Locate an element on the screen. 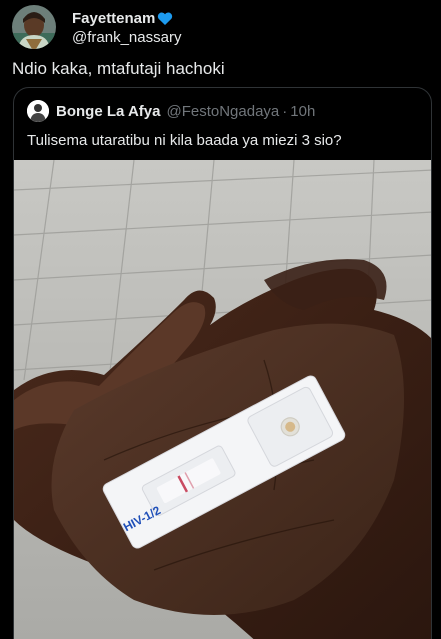 The image size is (441, 639). quoted-author-name: Bonge La Afya is located at coordinates (108, 111).